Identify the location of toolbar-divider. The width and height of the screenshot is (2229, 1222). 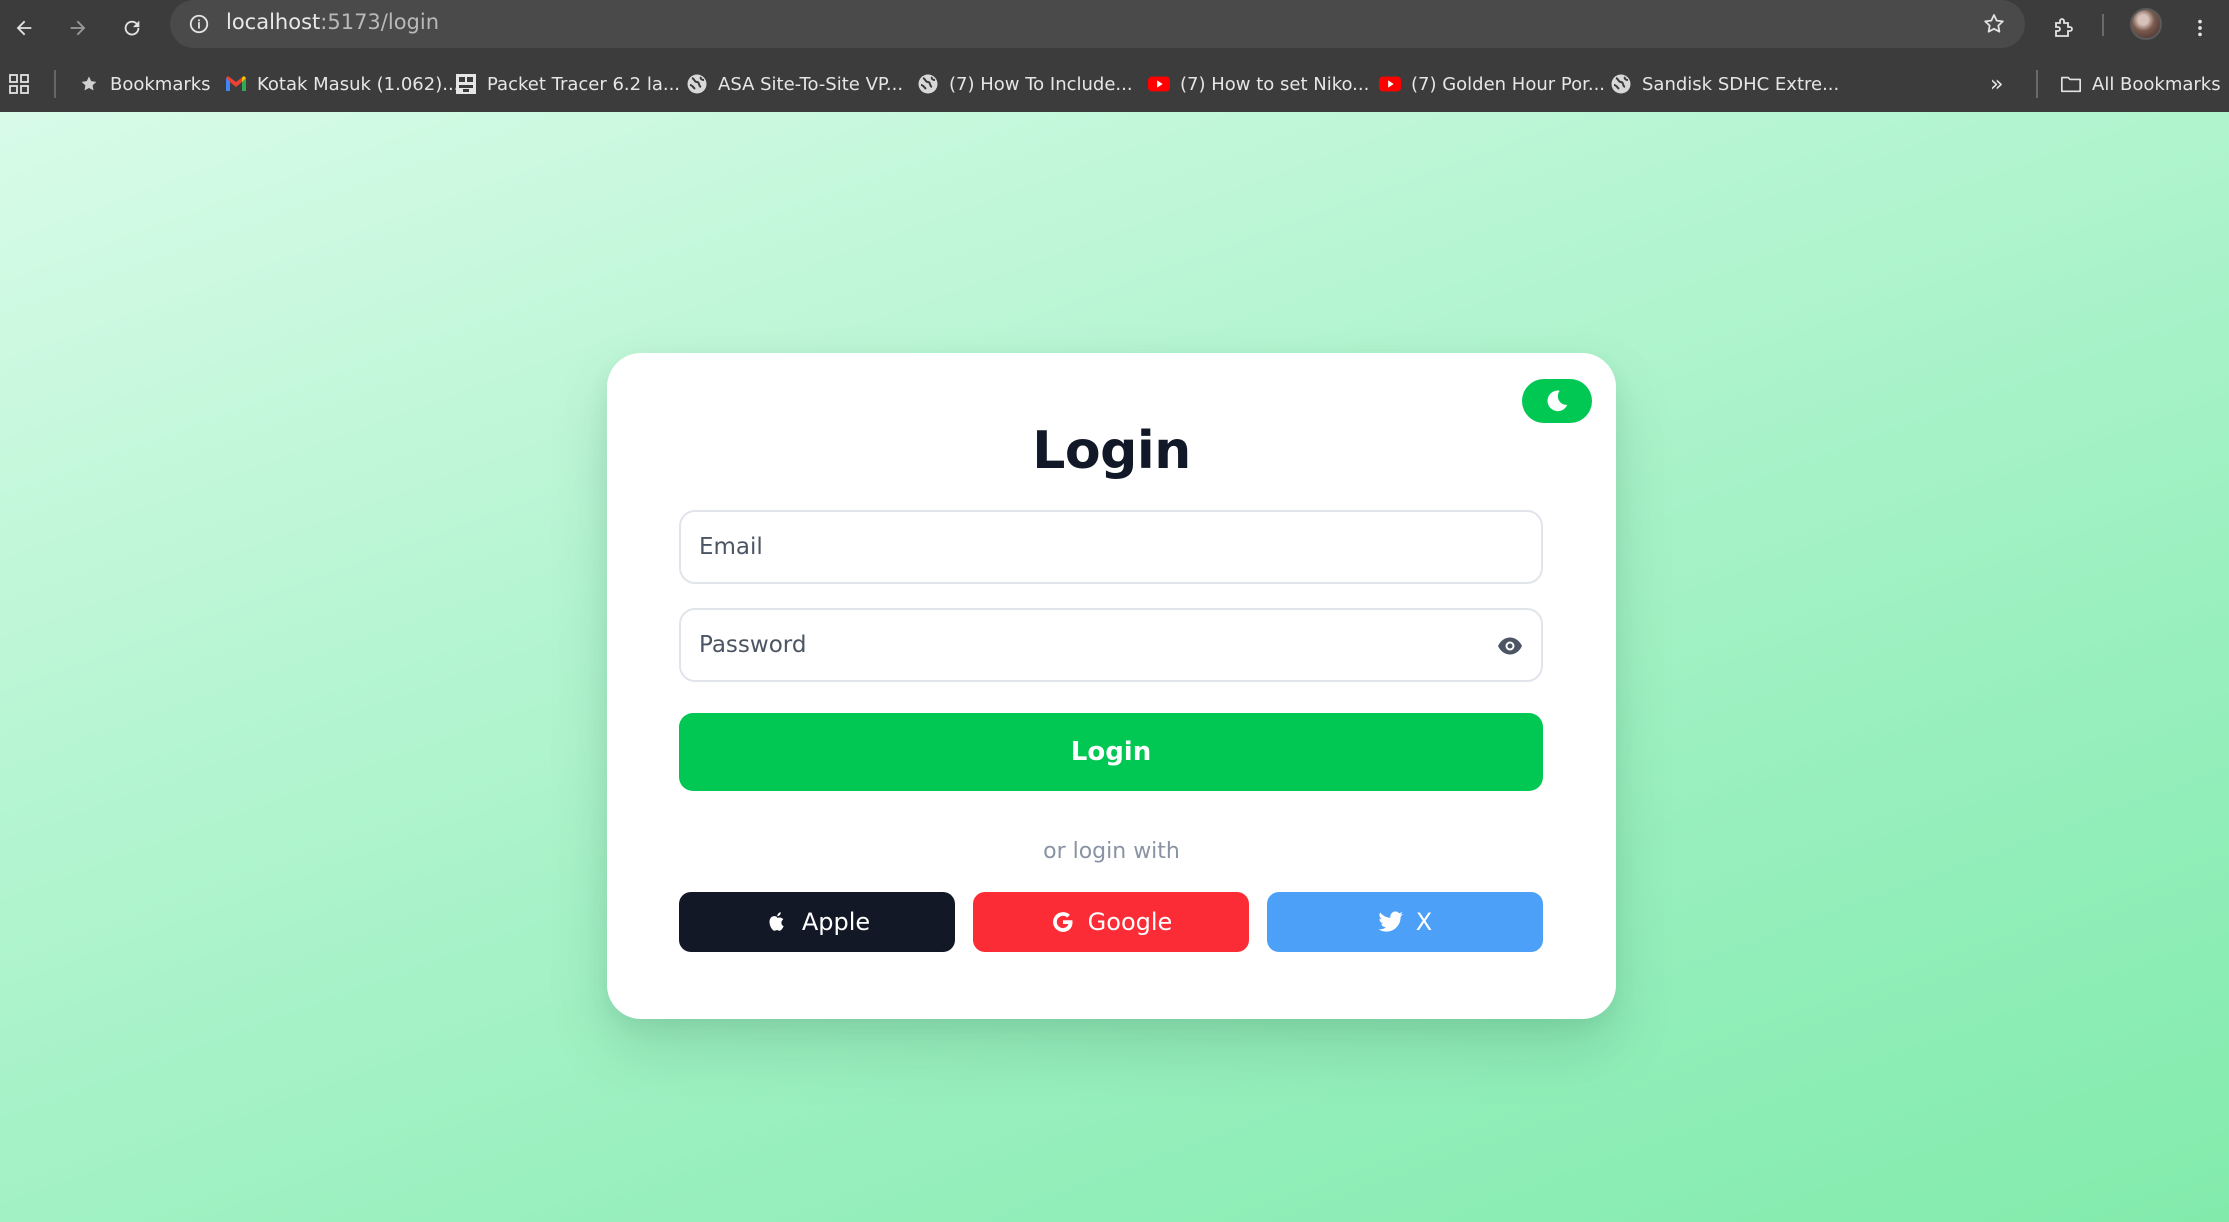
(2103, 25).